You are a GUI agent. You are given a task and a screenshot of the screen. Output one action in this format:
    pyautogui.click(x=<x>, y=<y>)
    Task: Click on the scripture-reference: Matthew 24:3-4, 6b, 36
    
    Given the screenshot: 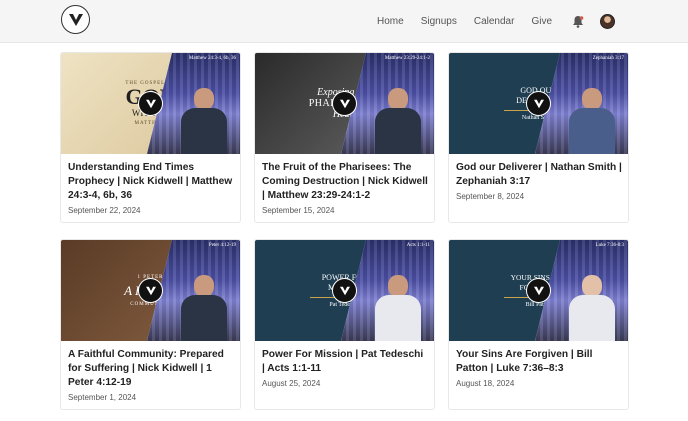 What is the action you would take?
    pyautogui.click(x=212, y=58)
    